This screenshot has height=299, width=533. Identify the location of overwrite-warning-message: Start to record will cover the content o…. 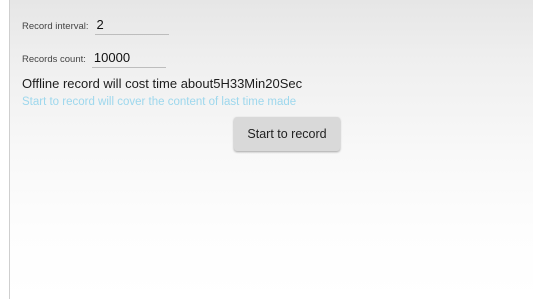
(159, 102).